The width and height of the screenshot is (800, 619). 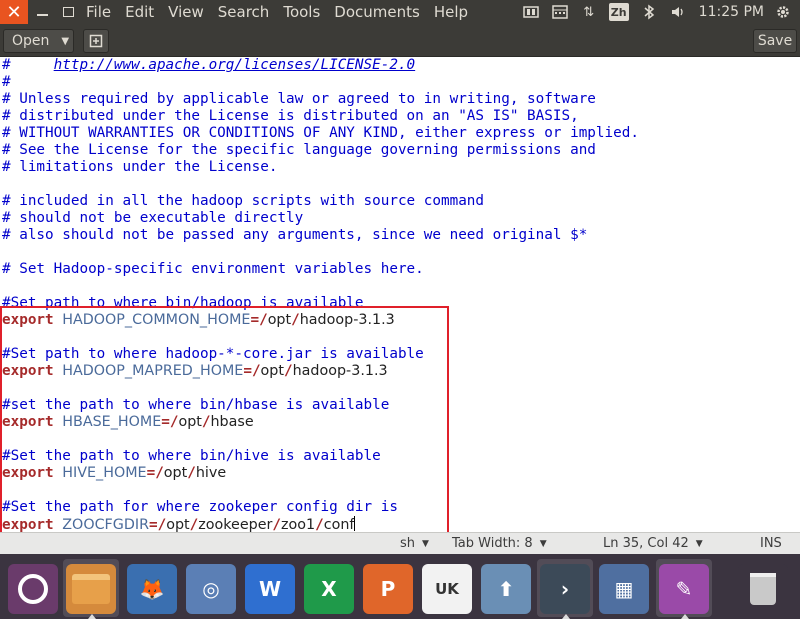 I want to click on terminal-icon: ›, so click(x=565, y=589).